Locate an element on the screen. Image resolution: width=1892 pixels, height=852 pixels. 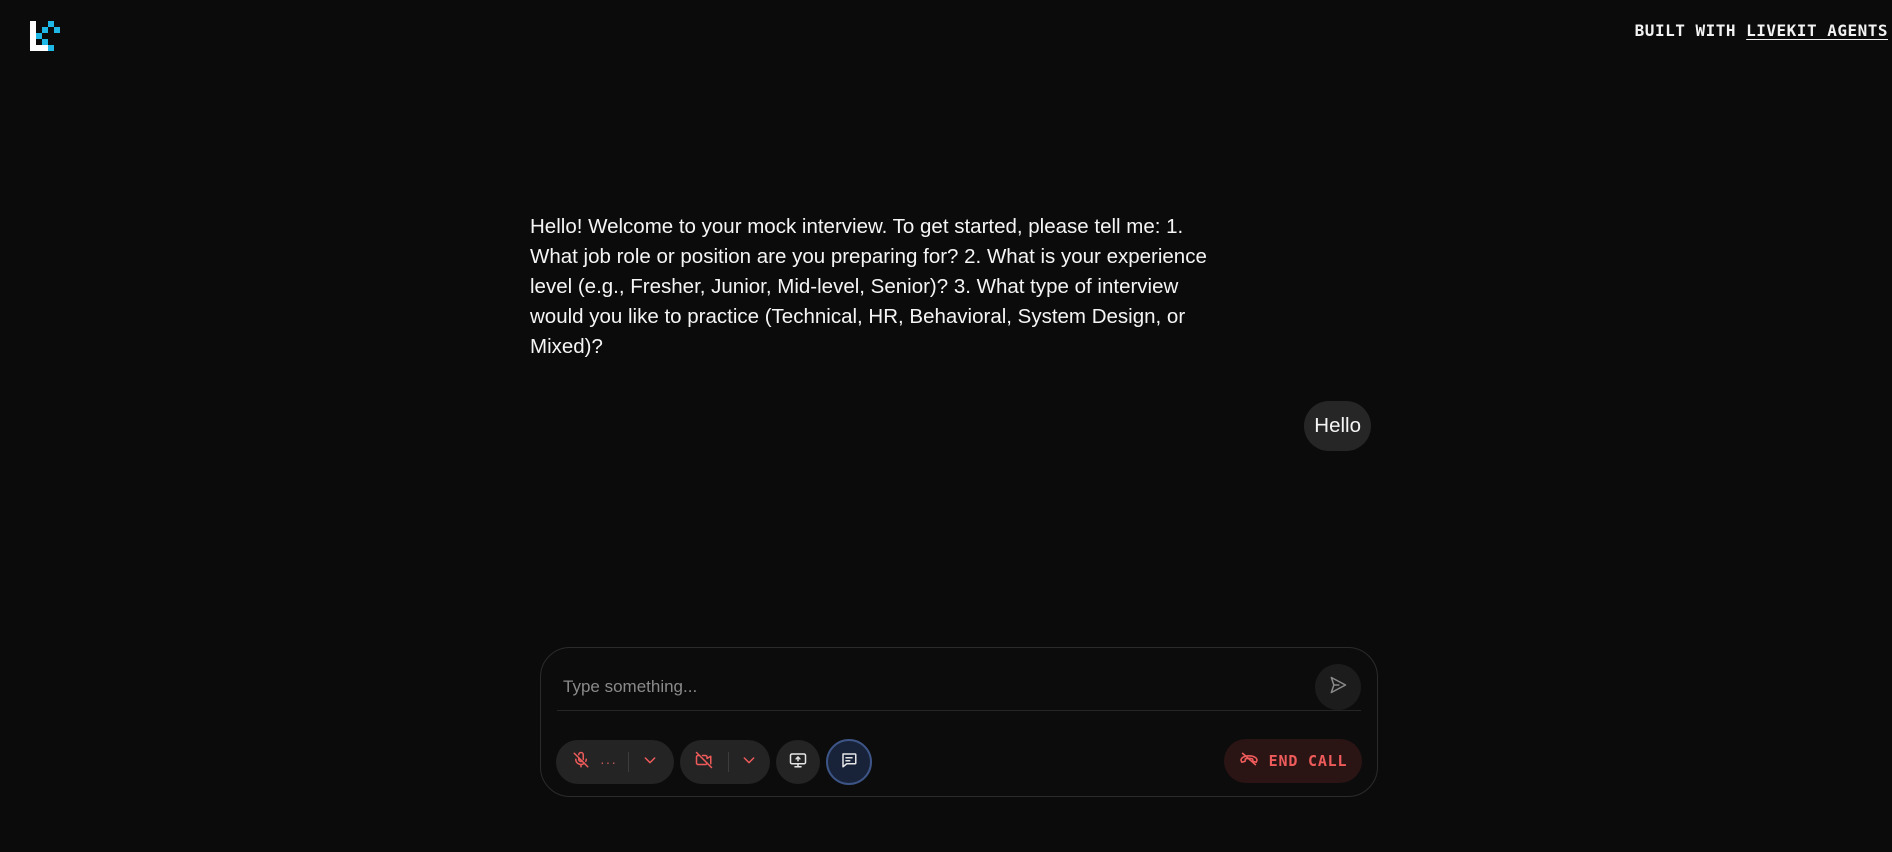
send-button is located at coordinates (1338, 687).